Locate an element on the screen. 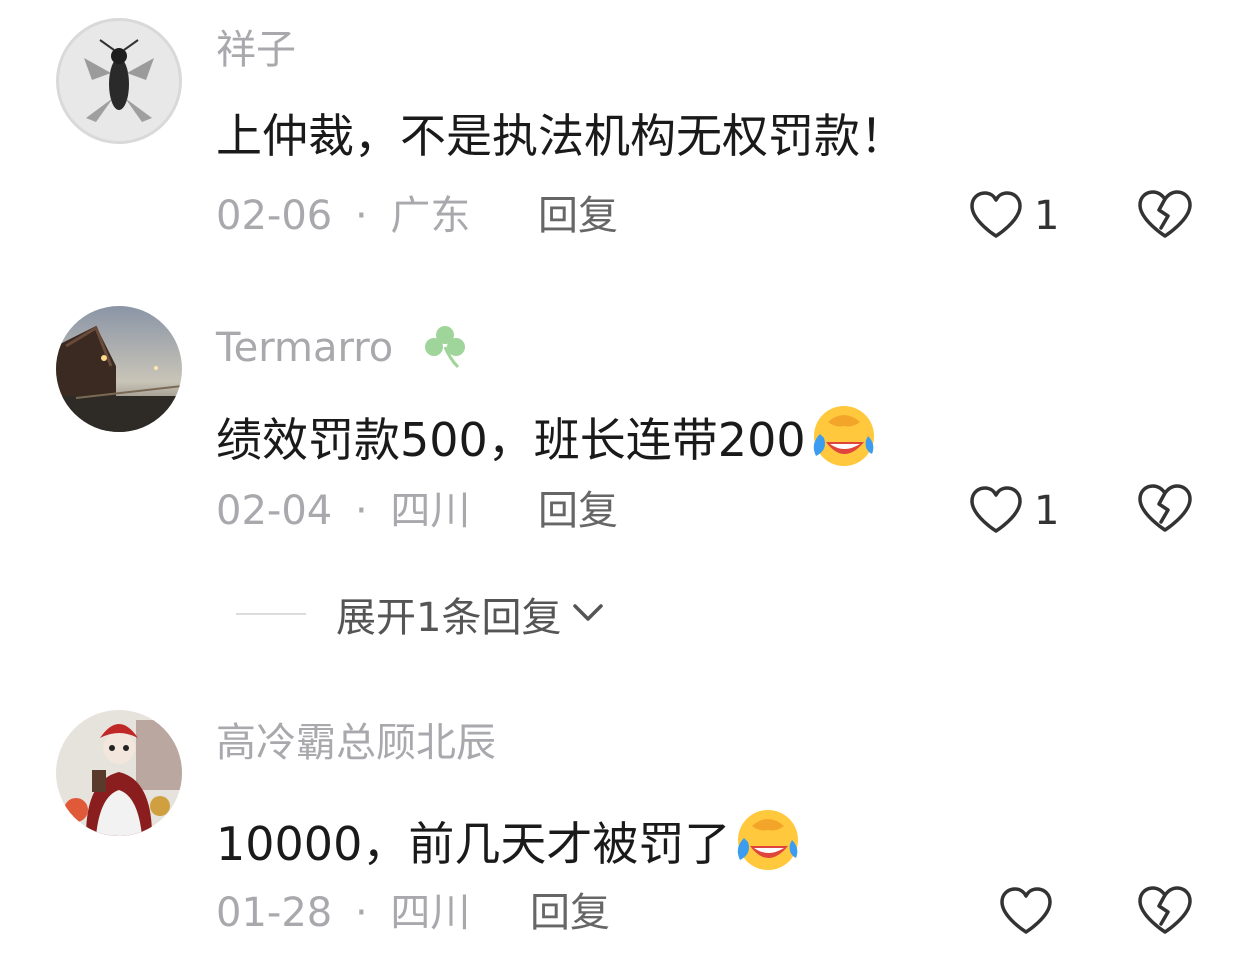 The height and width of the screenshot is (972, 1260). expand-replies-label: 展开1条回复 is located at coordinates (449, 618).